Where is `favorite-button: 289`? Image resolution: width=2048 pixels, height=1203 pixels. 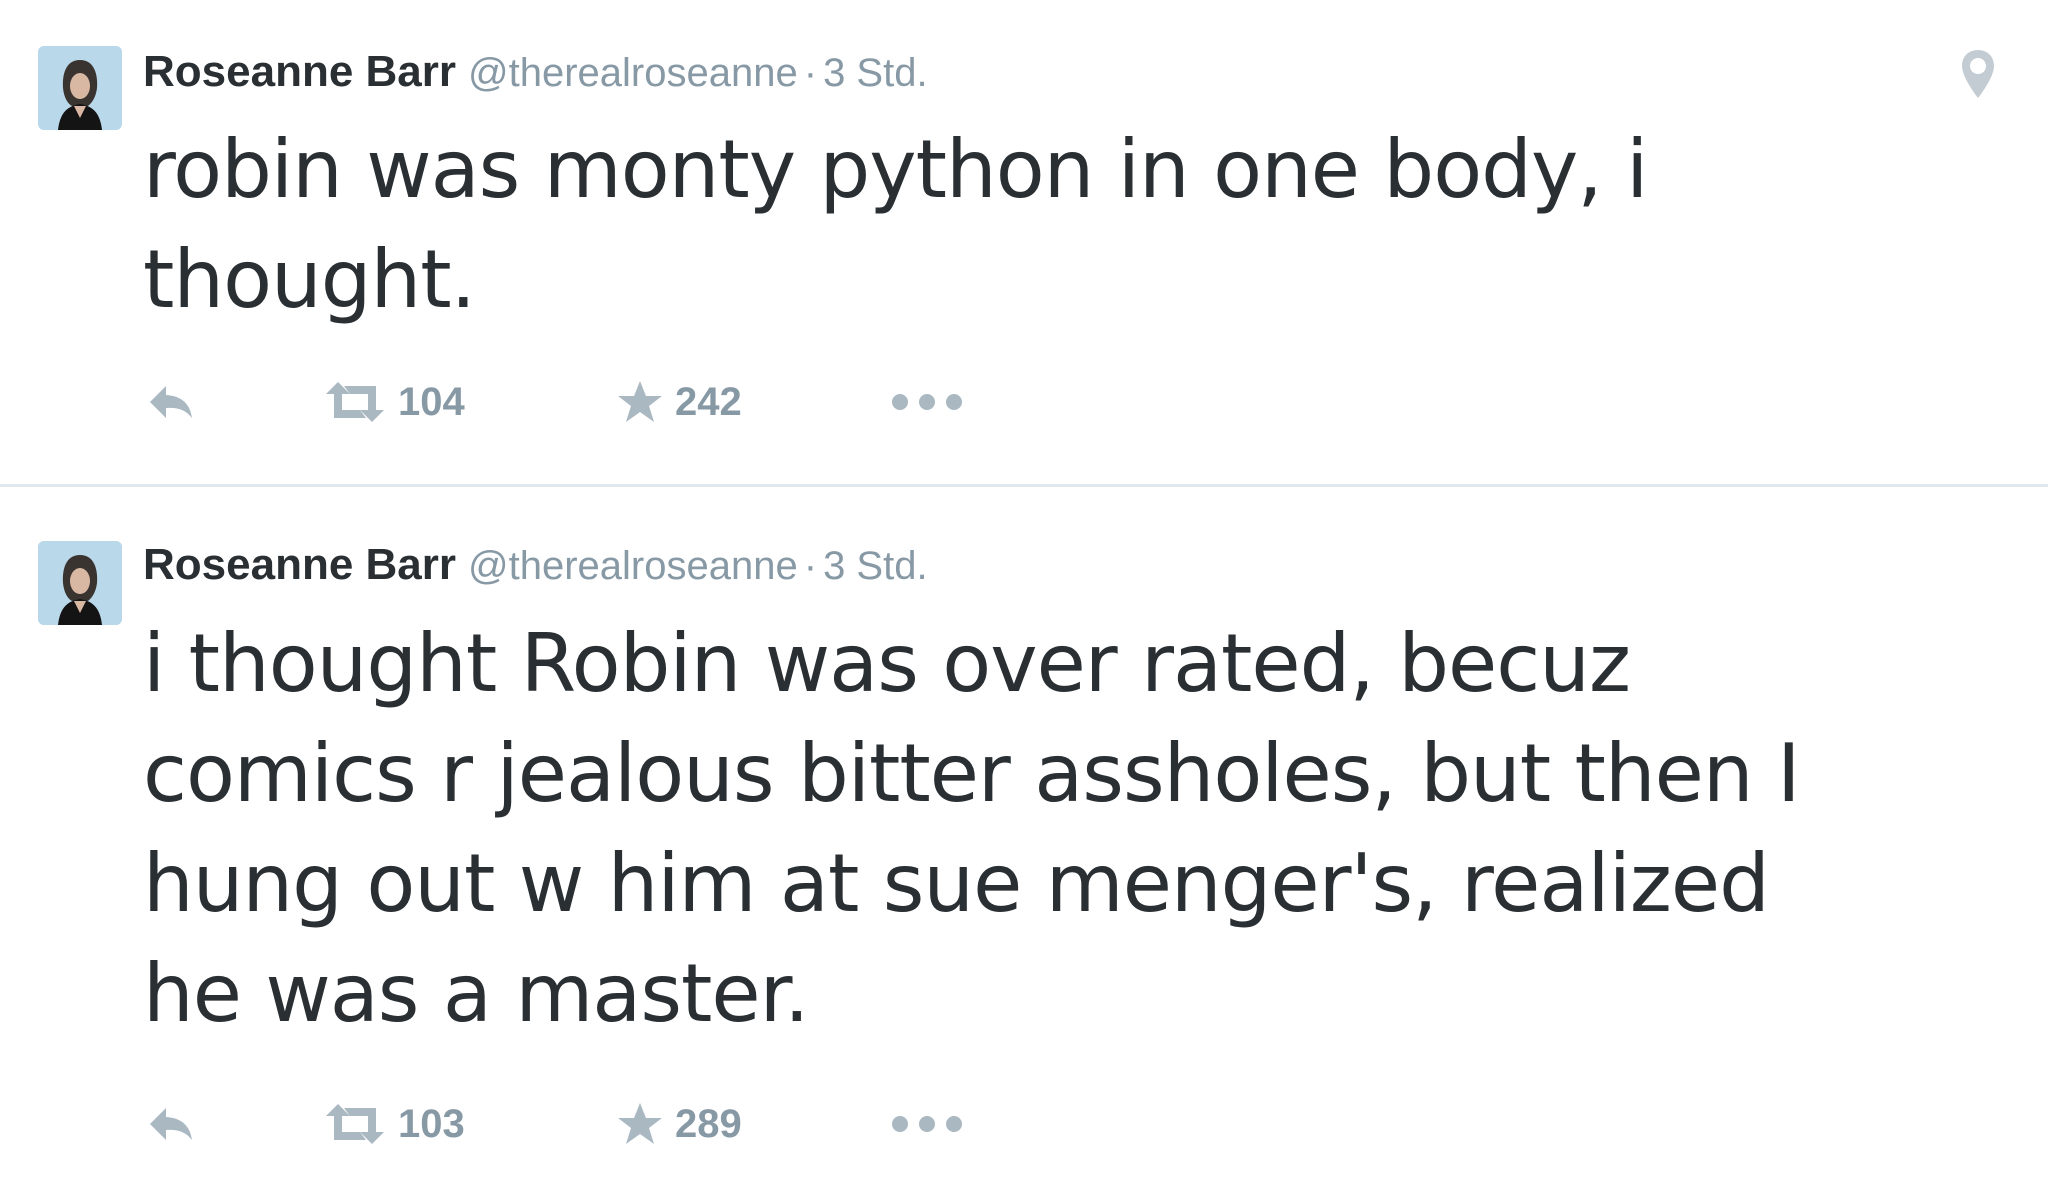
favorite-button: 289 is located at coordinates (679, 1124).